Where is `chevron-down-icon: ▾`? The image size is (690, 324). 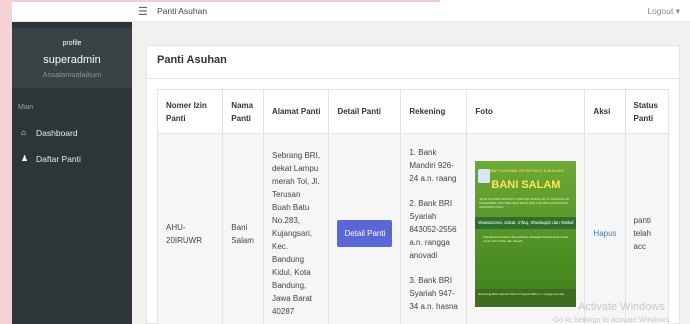
chevron-down-icon: ▾ is located at coordinates (677, 11).